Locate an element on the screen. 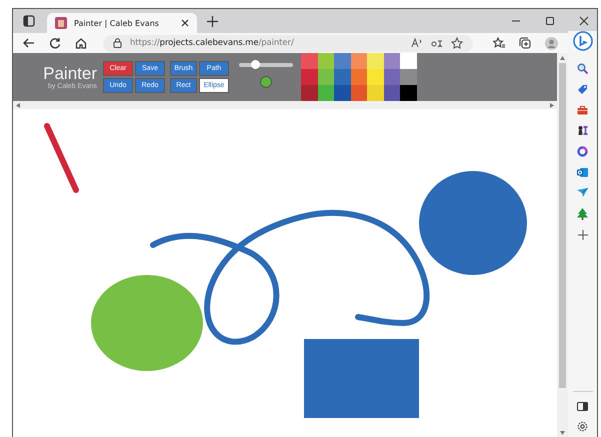 The width and height of the screenshot is (601, 437). favorites-icon is located at coordinates (499, 43).